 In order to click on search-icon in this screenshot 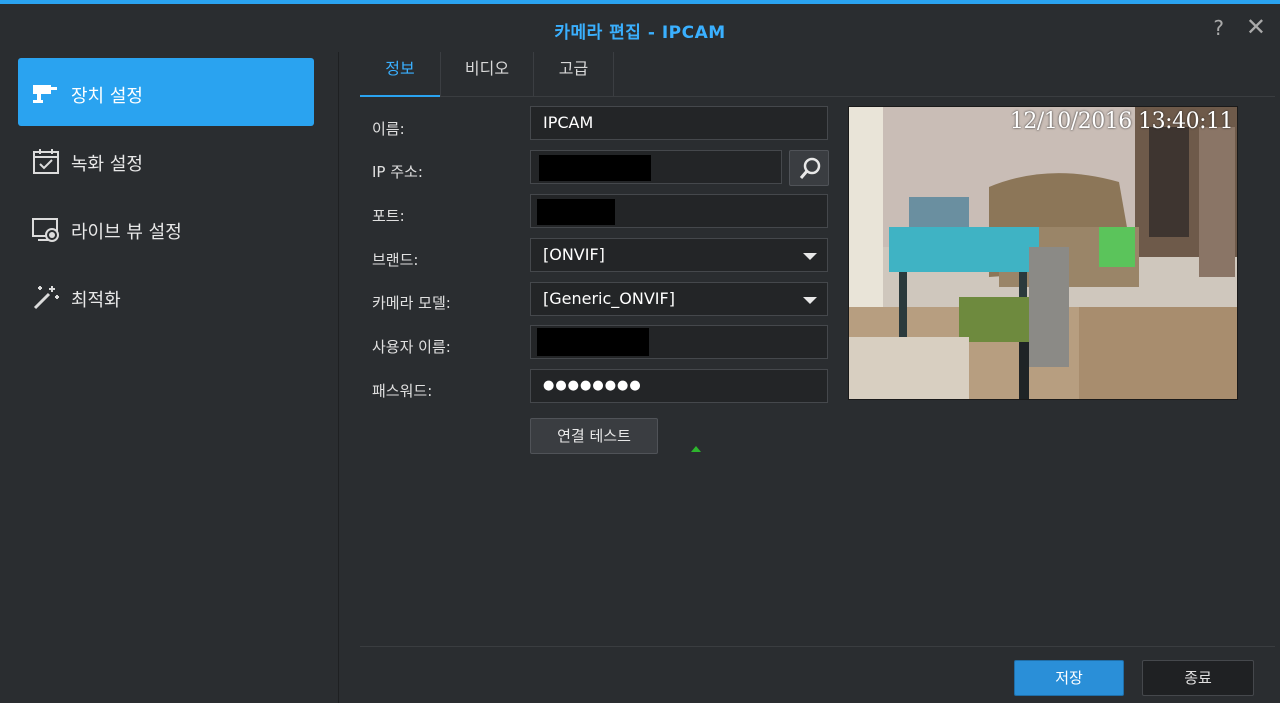, I will do `click(810, 168)`.